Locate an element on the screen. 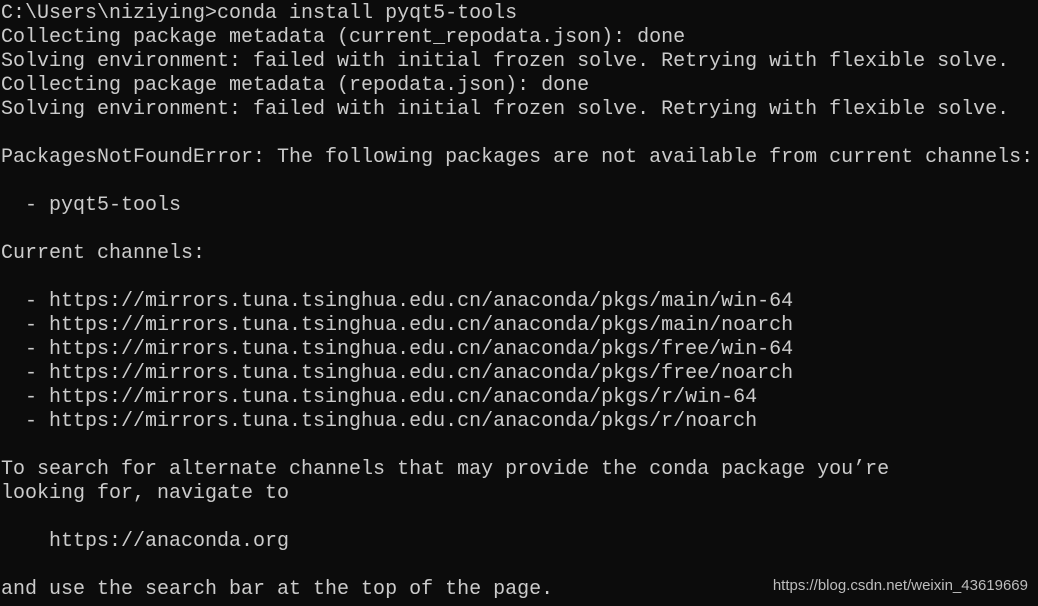  terminal-line: https://anaconda.org is located at coordinates (145, 541).